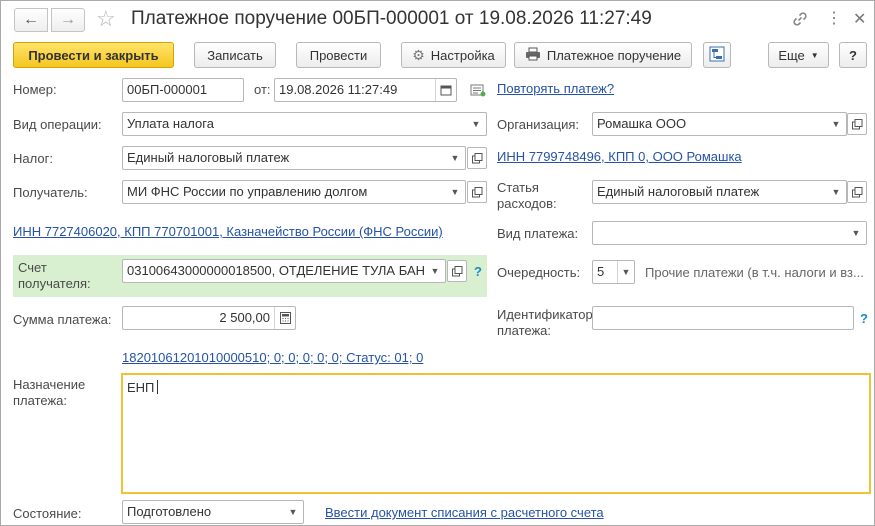  What do you see at coordinates (170, 123) in the screenshot?
I see `operation-value: Уплата налога` at bounding box center [170, 123].